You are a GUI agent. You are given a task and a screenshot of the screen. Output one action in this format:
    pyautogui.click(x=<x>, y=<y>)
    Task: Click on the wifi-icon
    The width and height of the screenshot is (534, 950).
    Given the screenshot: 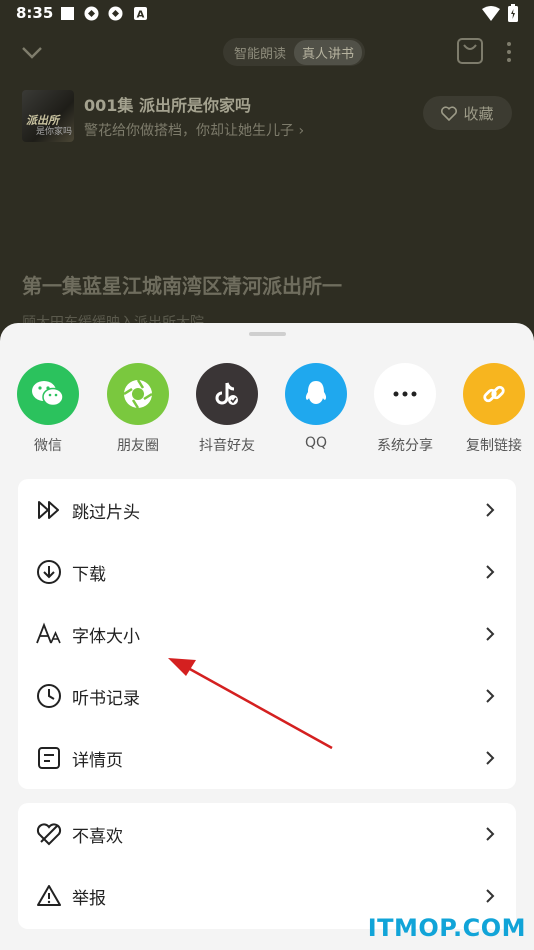 What is the action you would take?
    pyautogui.click(x=491, y=13)
    